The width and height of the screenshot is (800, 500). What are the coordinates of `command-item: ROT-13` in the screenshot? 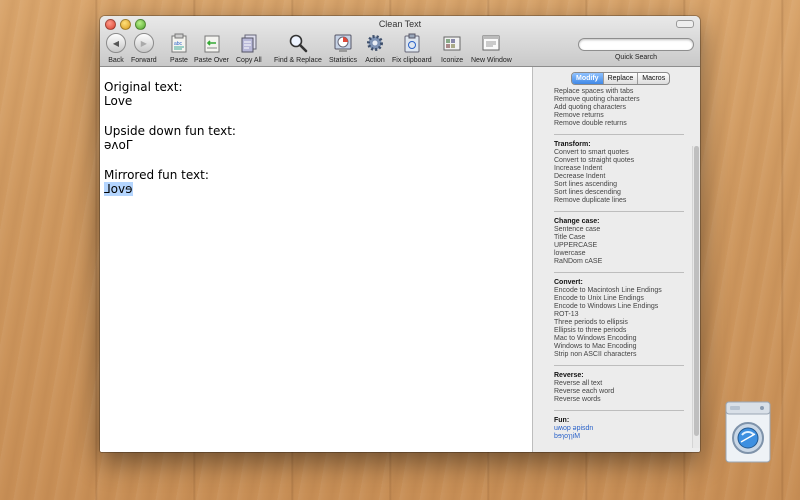 It's located at (619, 315).